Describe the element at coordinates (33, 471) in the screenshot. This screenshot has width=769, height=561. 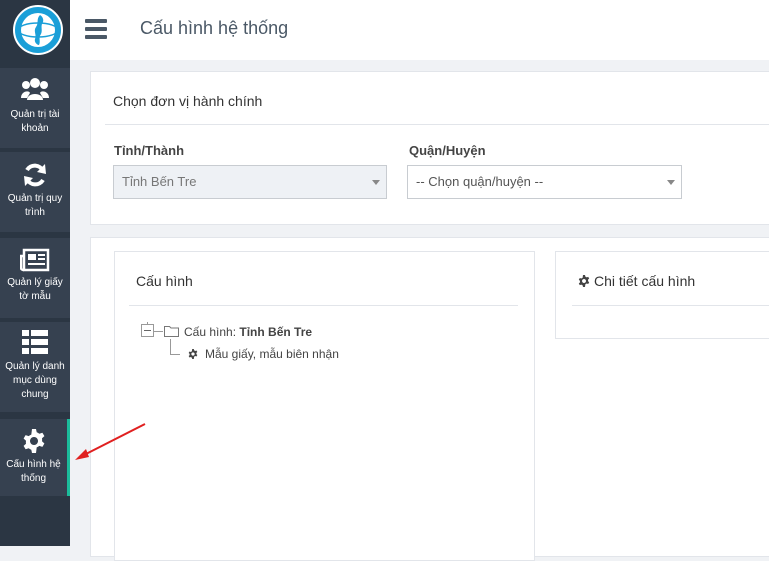
I see `sidebar-item-label: Cấu hình hệ thống` at that location.